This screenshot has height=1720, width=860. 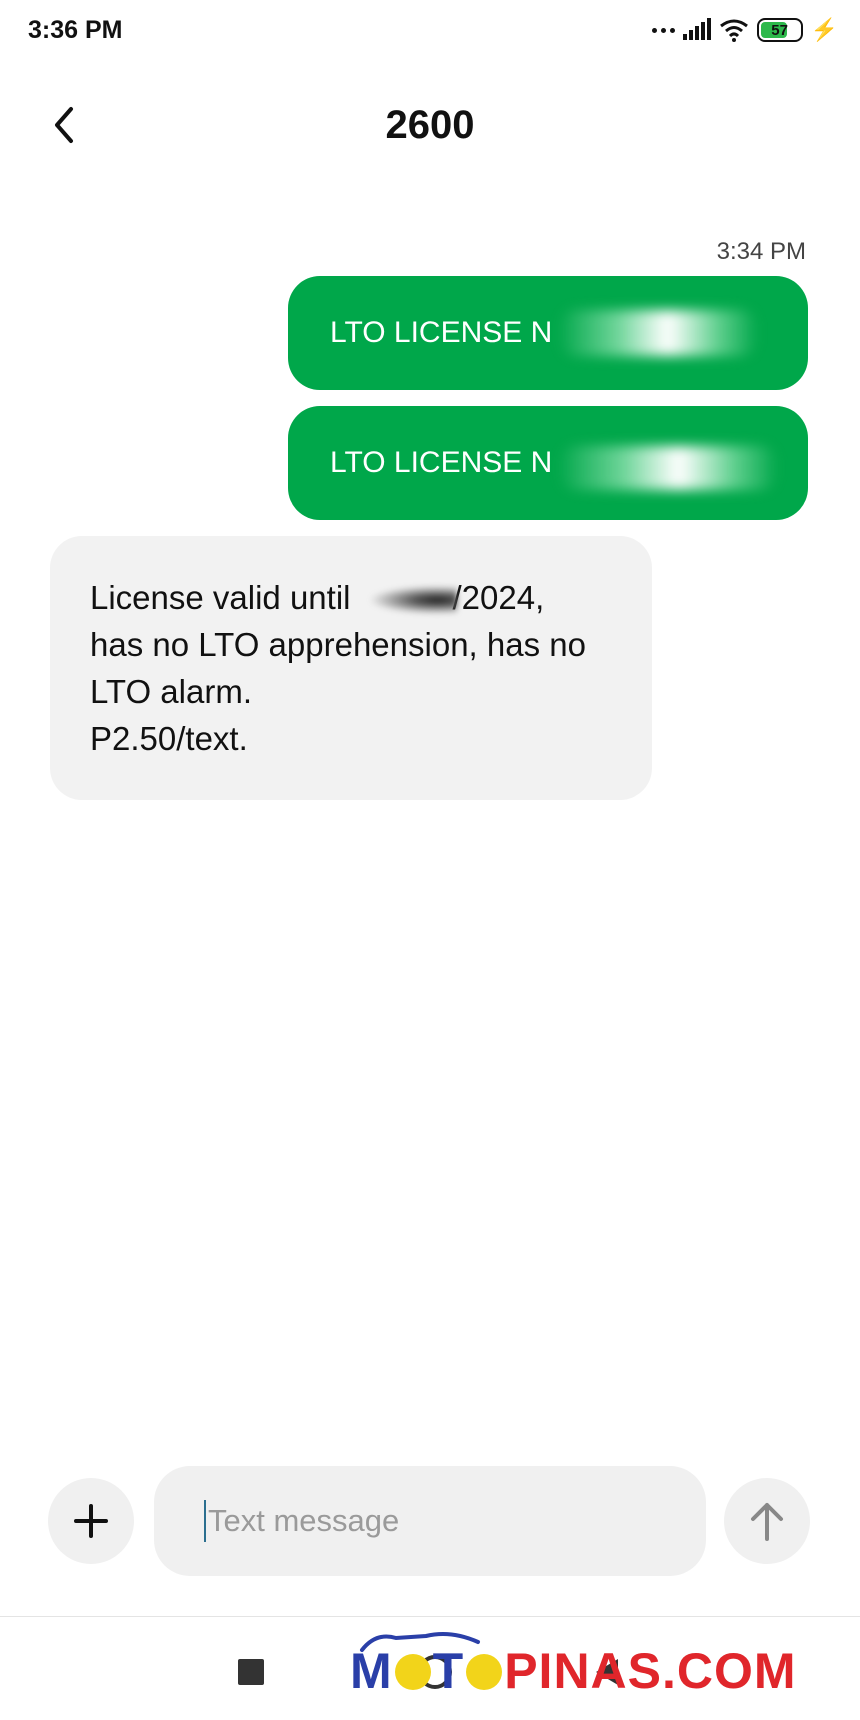 I want to click on signal-icon, so click(x=696, y=29).